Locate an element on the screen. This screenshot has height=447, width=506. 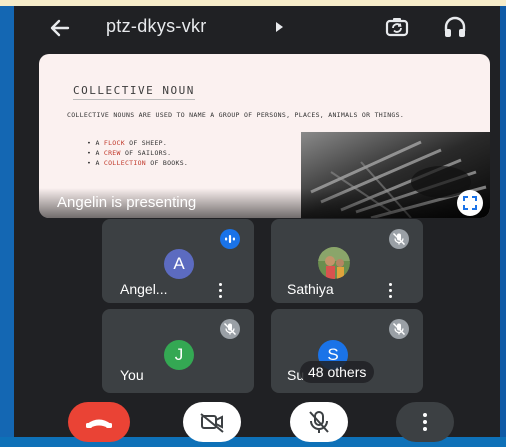
participant-name: You is located at coordinates (132, 375).